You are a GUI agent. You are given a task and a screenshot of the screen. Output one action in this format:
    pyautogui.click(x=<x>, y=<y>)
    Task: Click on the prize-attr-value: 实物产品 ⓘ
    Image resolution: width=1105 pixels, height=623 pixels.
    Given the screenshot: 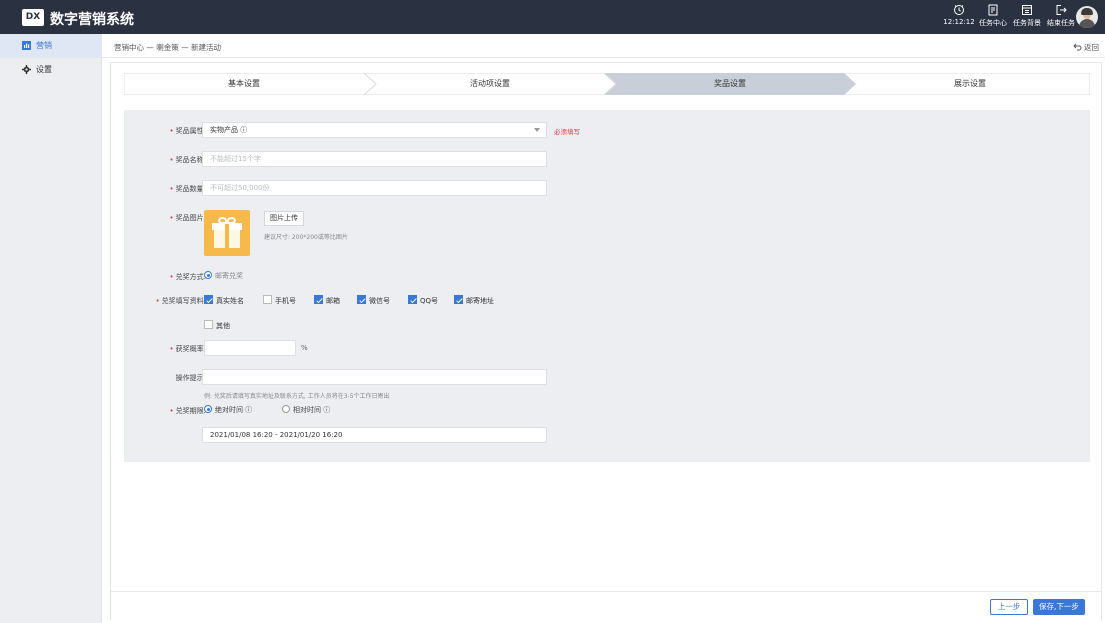 What is the action you would take?
    pyautogui.click(x=229, y=130)
    